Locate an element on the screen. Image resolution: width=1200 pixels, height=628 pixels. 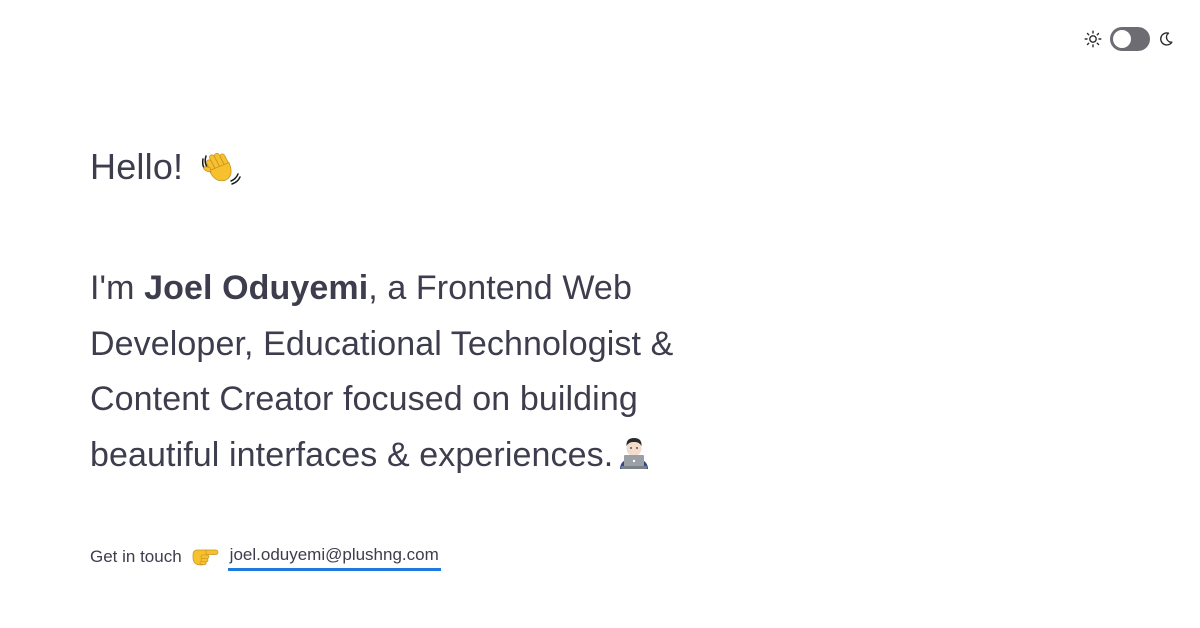
greeting-text: Hello! is located at coordinates (137, 166).